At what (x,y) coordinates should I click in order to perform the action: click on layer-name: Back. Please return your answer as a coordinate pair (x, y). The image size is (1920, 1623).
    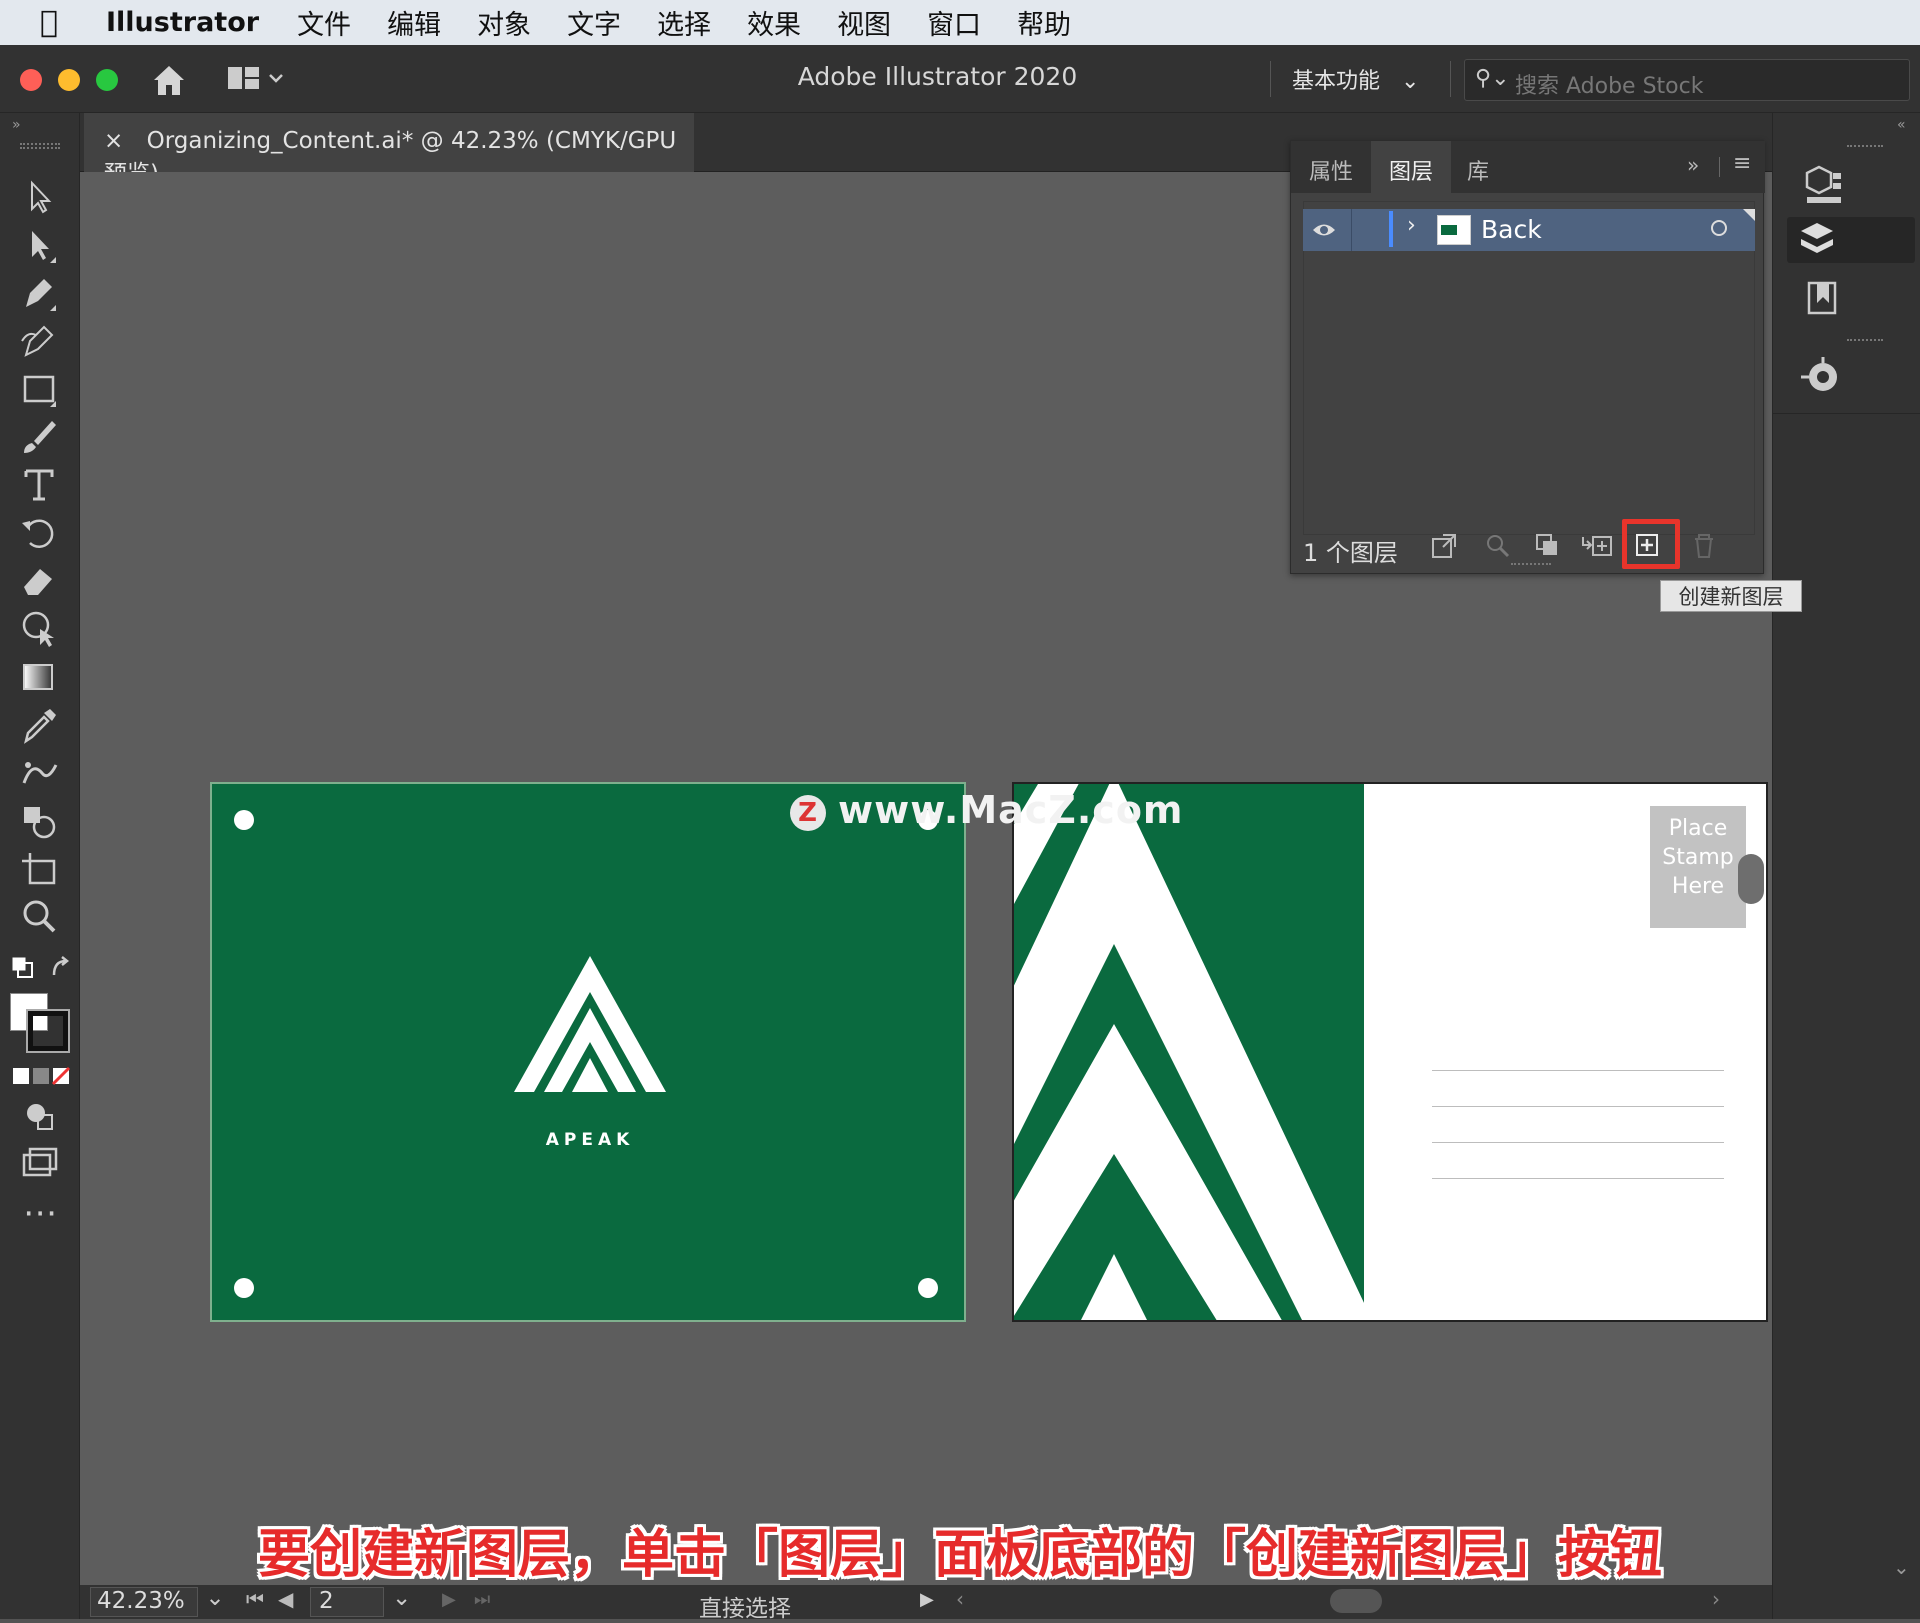
    Looking at the image, I should click on (1511, 229).